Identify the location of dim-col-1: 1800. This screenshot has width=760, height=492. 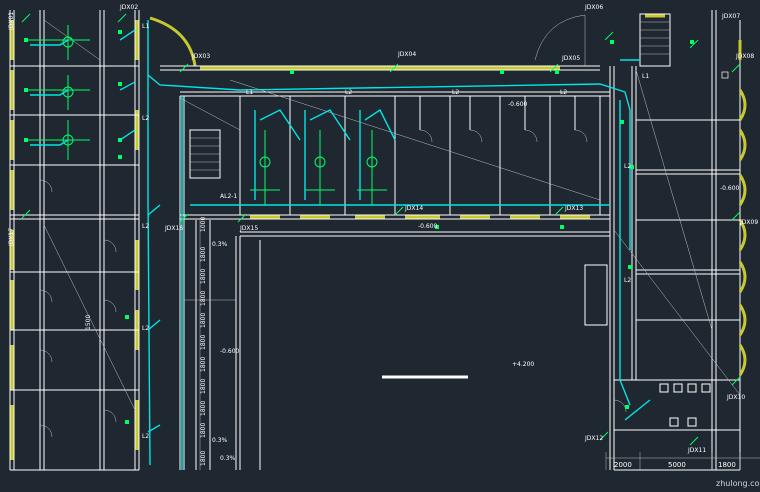
(203, 254).